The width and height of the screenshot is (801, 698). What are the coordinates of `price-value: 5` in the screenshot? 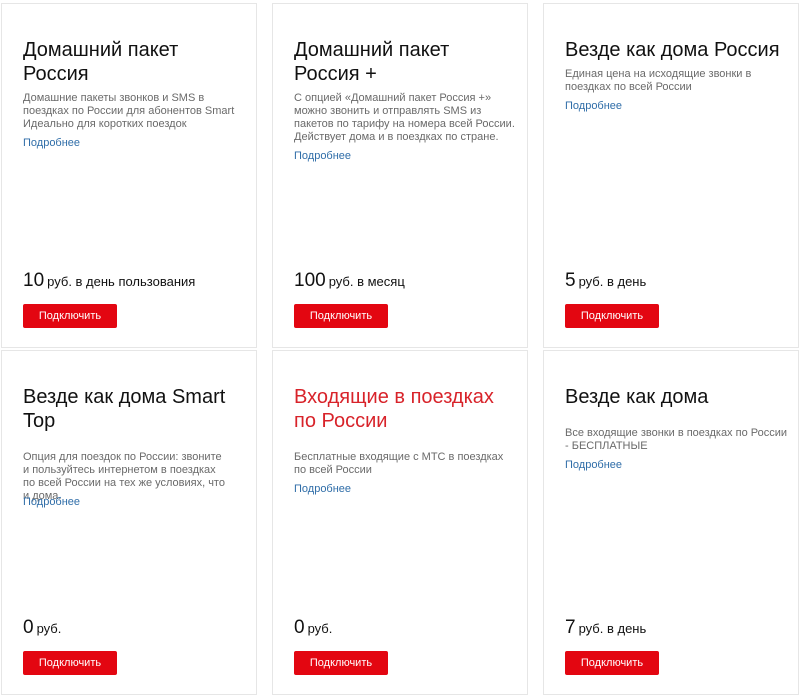 It's located at (570, 280).